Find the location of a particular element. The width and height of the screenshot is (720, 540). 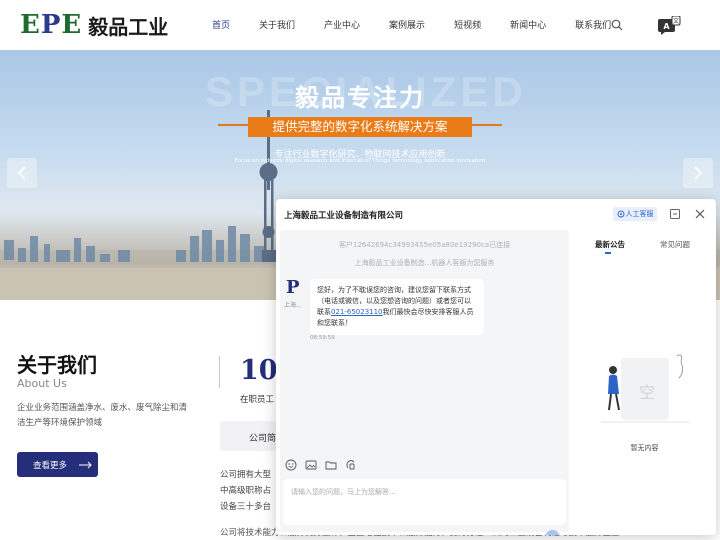

nav-industry: 产业中心 is located at coordinates (342, 24).